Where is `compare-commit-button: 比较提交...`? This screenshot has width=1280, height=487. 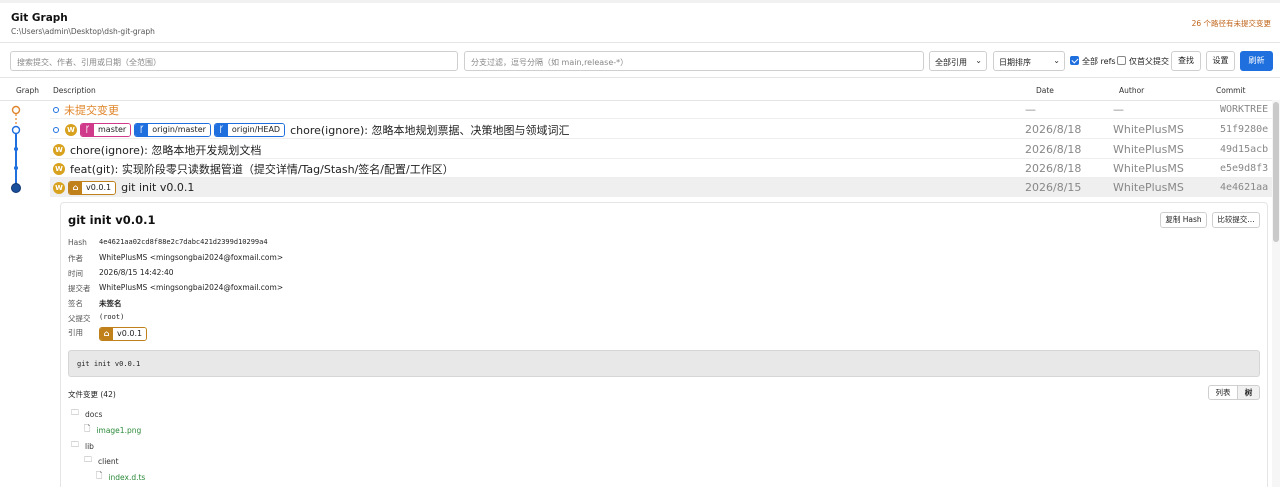
compare-commit-button: 比较提交... is located at coordinates (1236, 220).